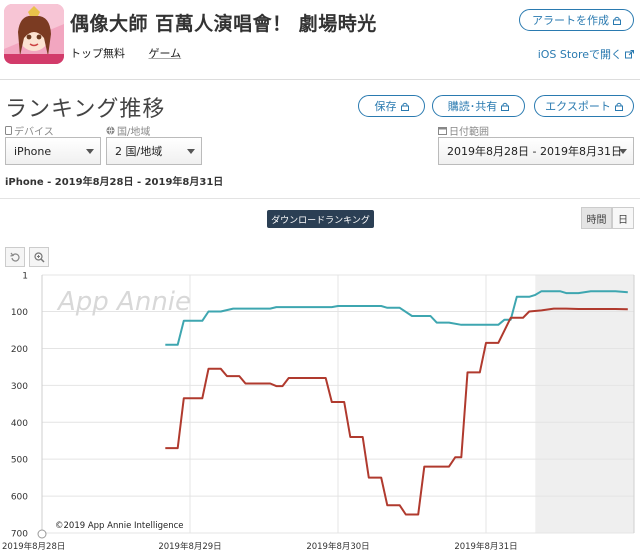  Describe the element at coordinates (110, 130) in the screenshot. I see `globe-icon` at that location.